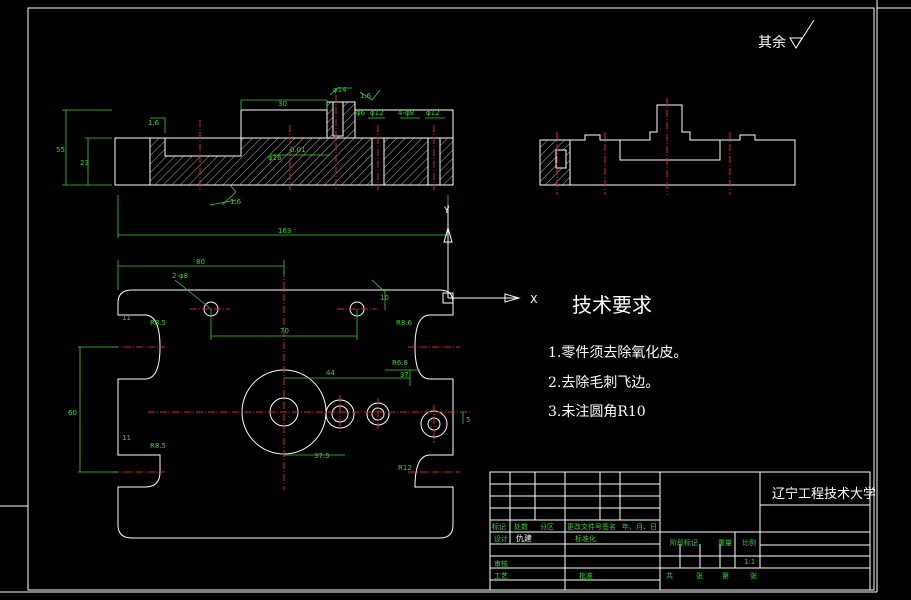 The image size is (911, 600). What do you see at coordinates (446, 211) in the screenshot?
I see `ucs-y-label: Y` at bounding box center [446, 211].